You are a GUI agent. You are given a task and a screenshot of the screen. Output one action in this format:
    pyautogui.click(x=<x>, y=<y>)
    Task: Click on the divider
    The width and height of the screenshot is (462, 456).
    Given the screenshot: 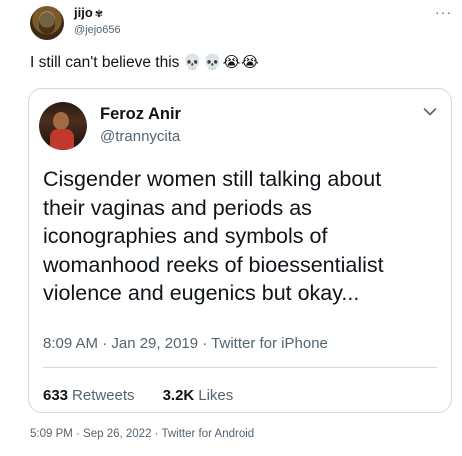 What is the action you would take?
    pyautogui.click(x=240, y=367)
    